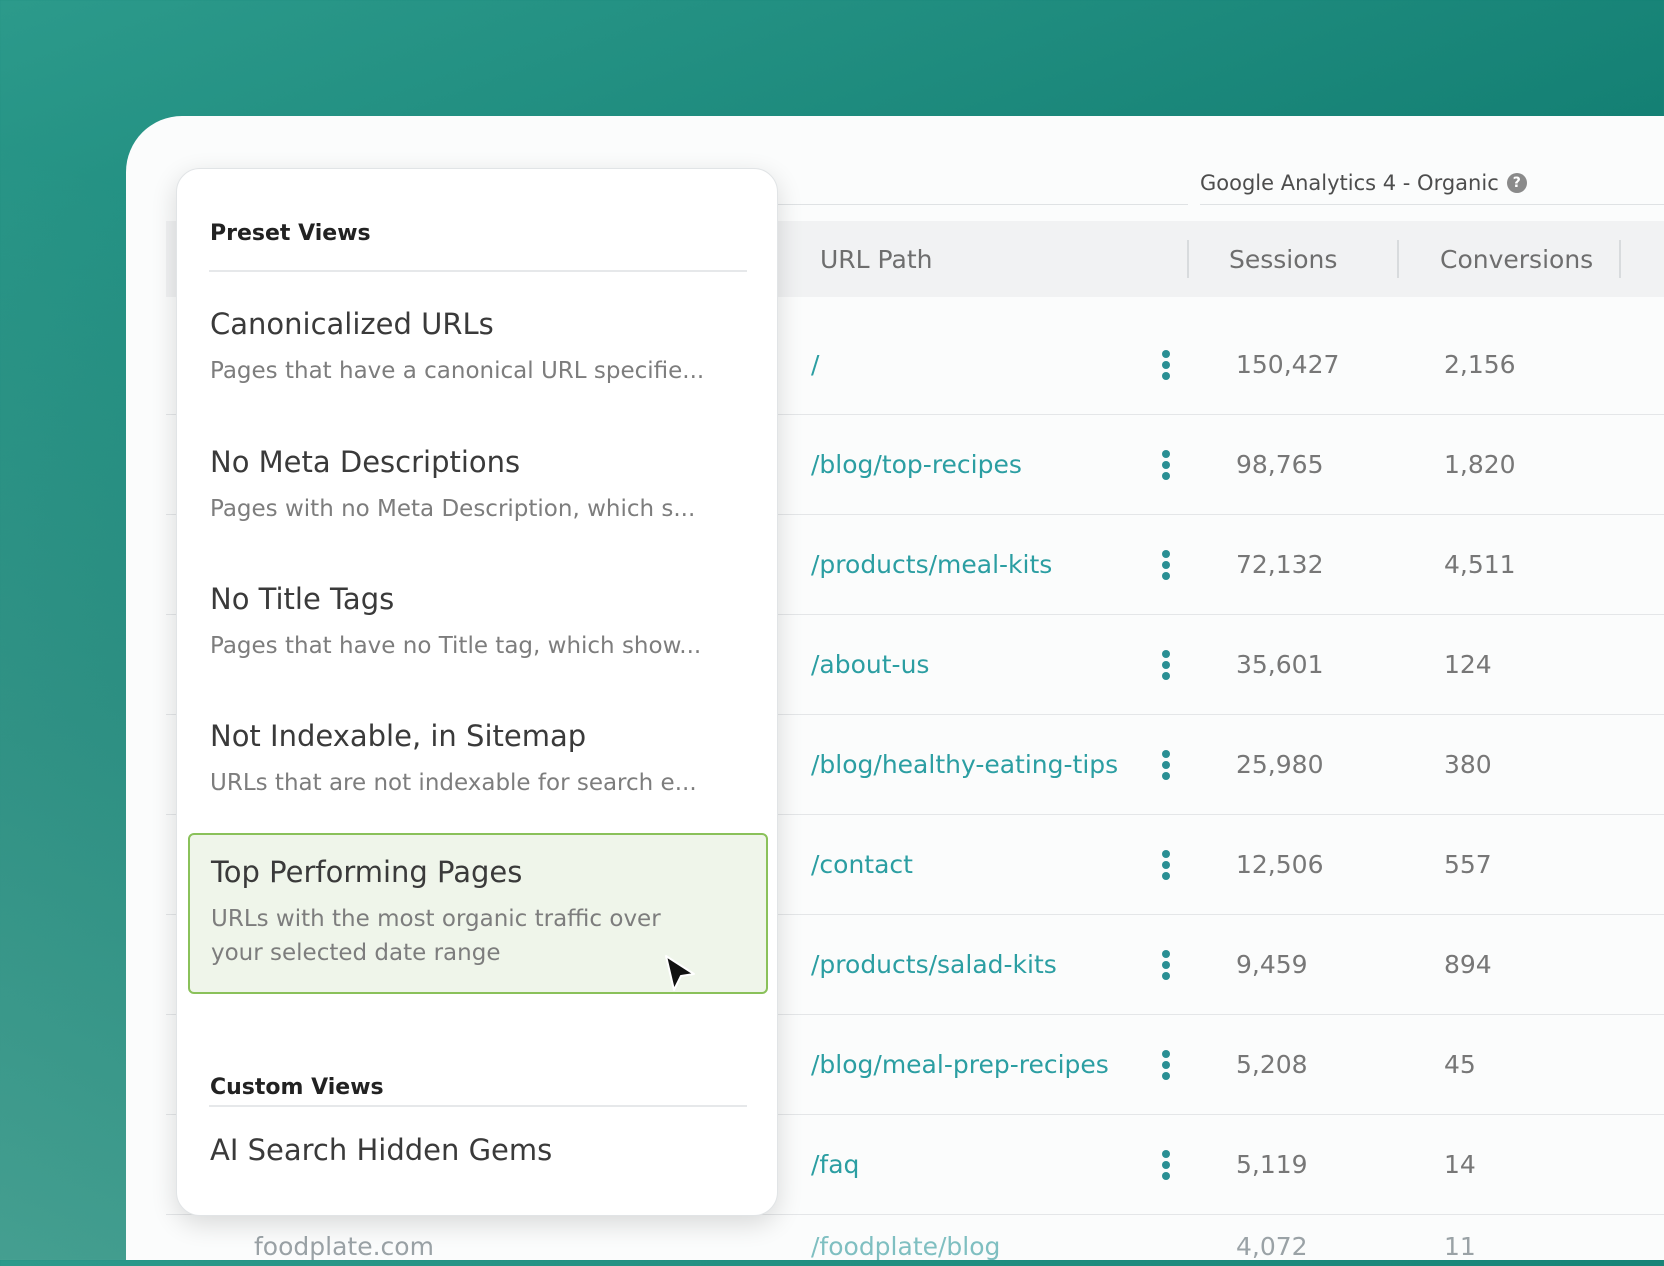 Image resolution: width=1664 pixels, height=1266 pixels. What do you see at coordinates (302, 599) in the screenshot?
I see `item-title: No Title Tags` at bounding box center [302, 599].